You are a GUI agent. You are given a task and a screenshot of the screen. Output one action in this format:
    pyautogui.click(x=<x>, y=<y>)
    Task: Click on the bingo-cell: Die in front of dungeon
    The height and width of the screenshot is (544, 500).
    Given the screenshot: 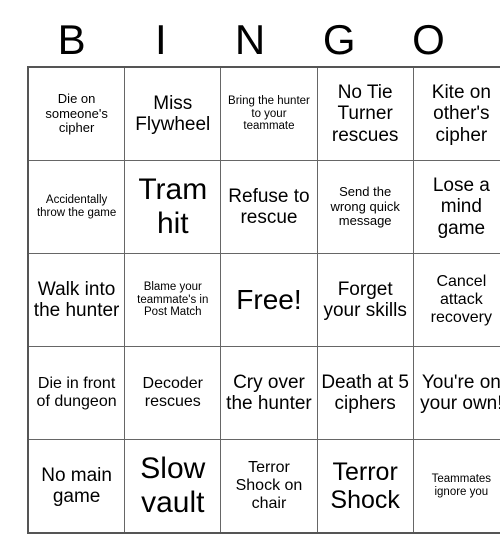 What is the action you would take?
    pyautogui.click(x=76, y=393)
    